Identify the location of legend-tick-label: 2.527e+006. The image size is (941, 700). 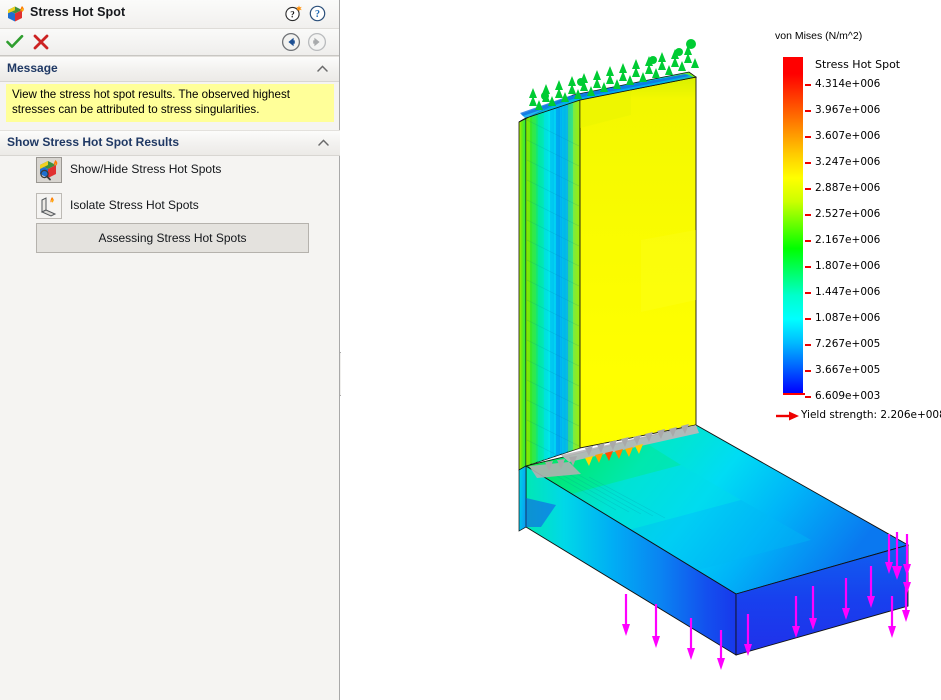
(848, 214).